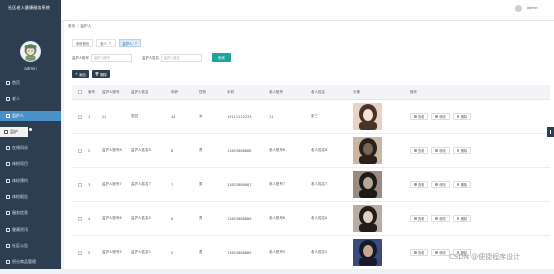 This screenshot has height=274, width=554. What do you see at coordinates (80, 92) in the screenshot?
I see `select-all-checkbox` at bounding box center [80, 92].